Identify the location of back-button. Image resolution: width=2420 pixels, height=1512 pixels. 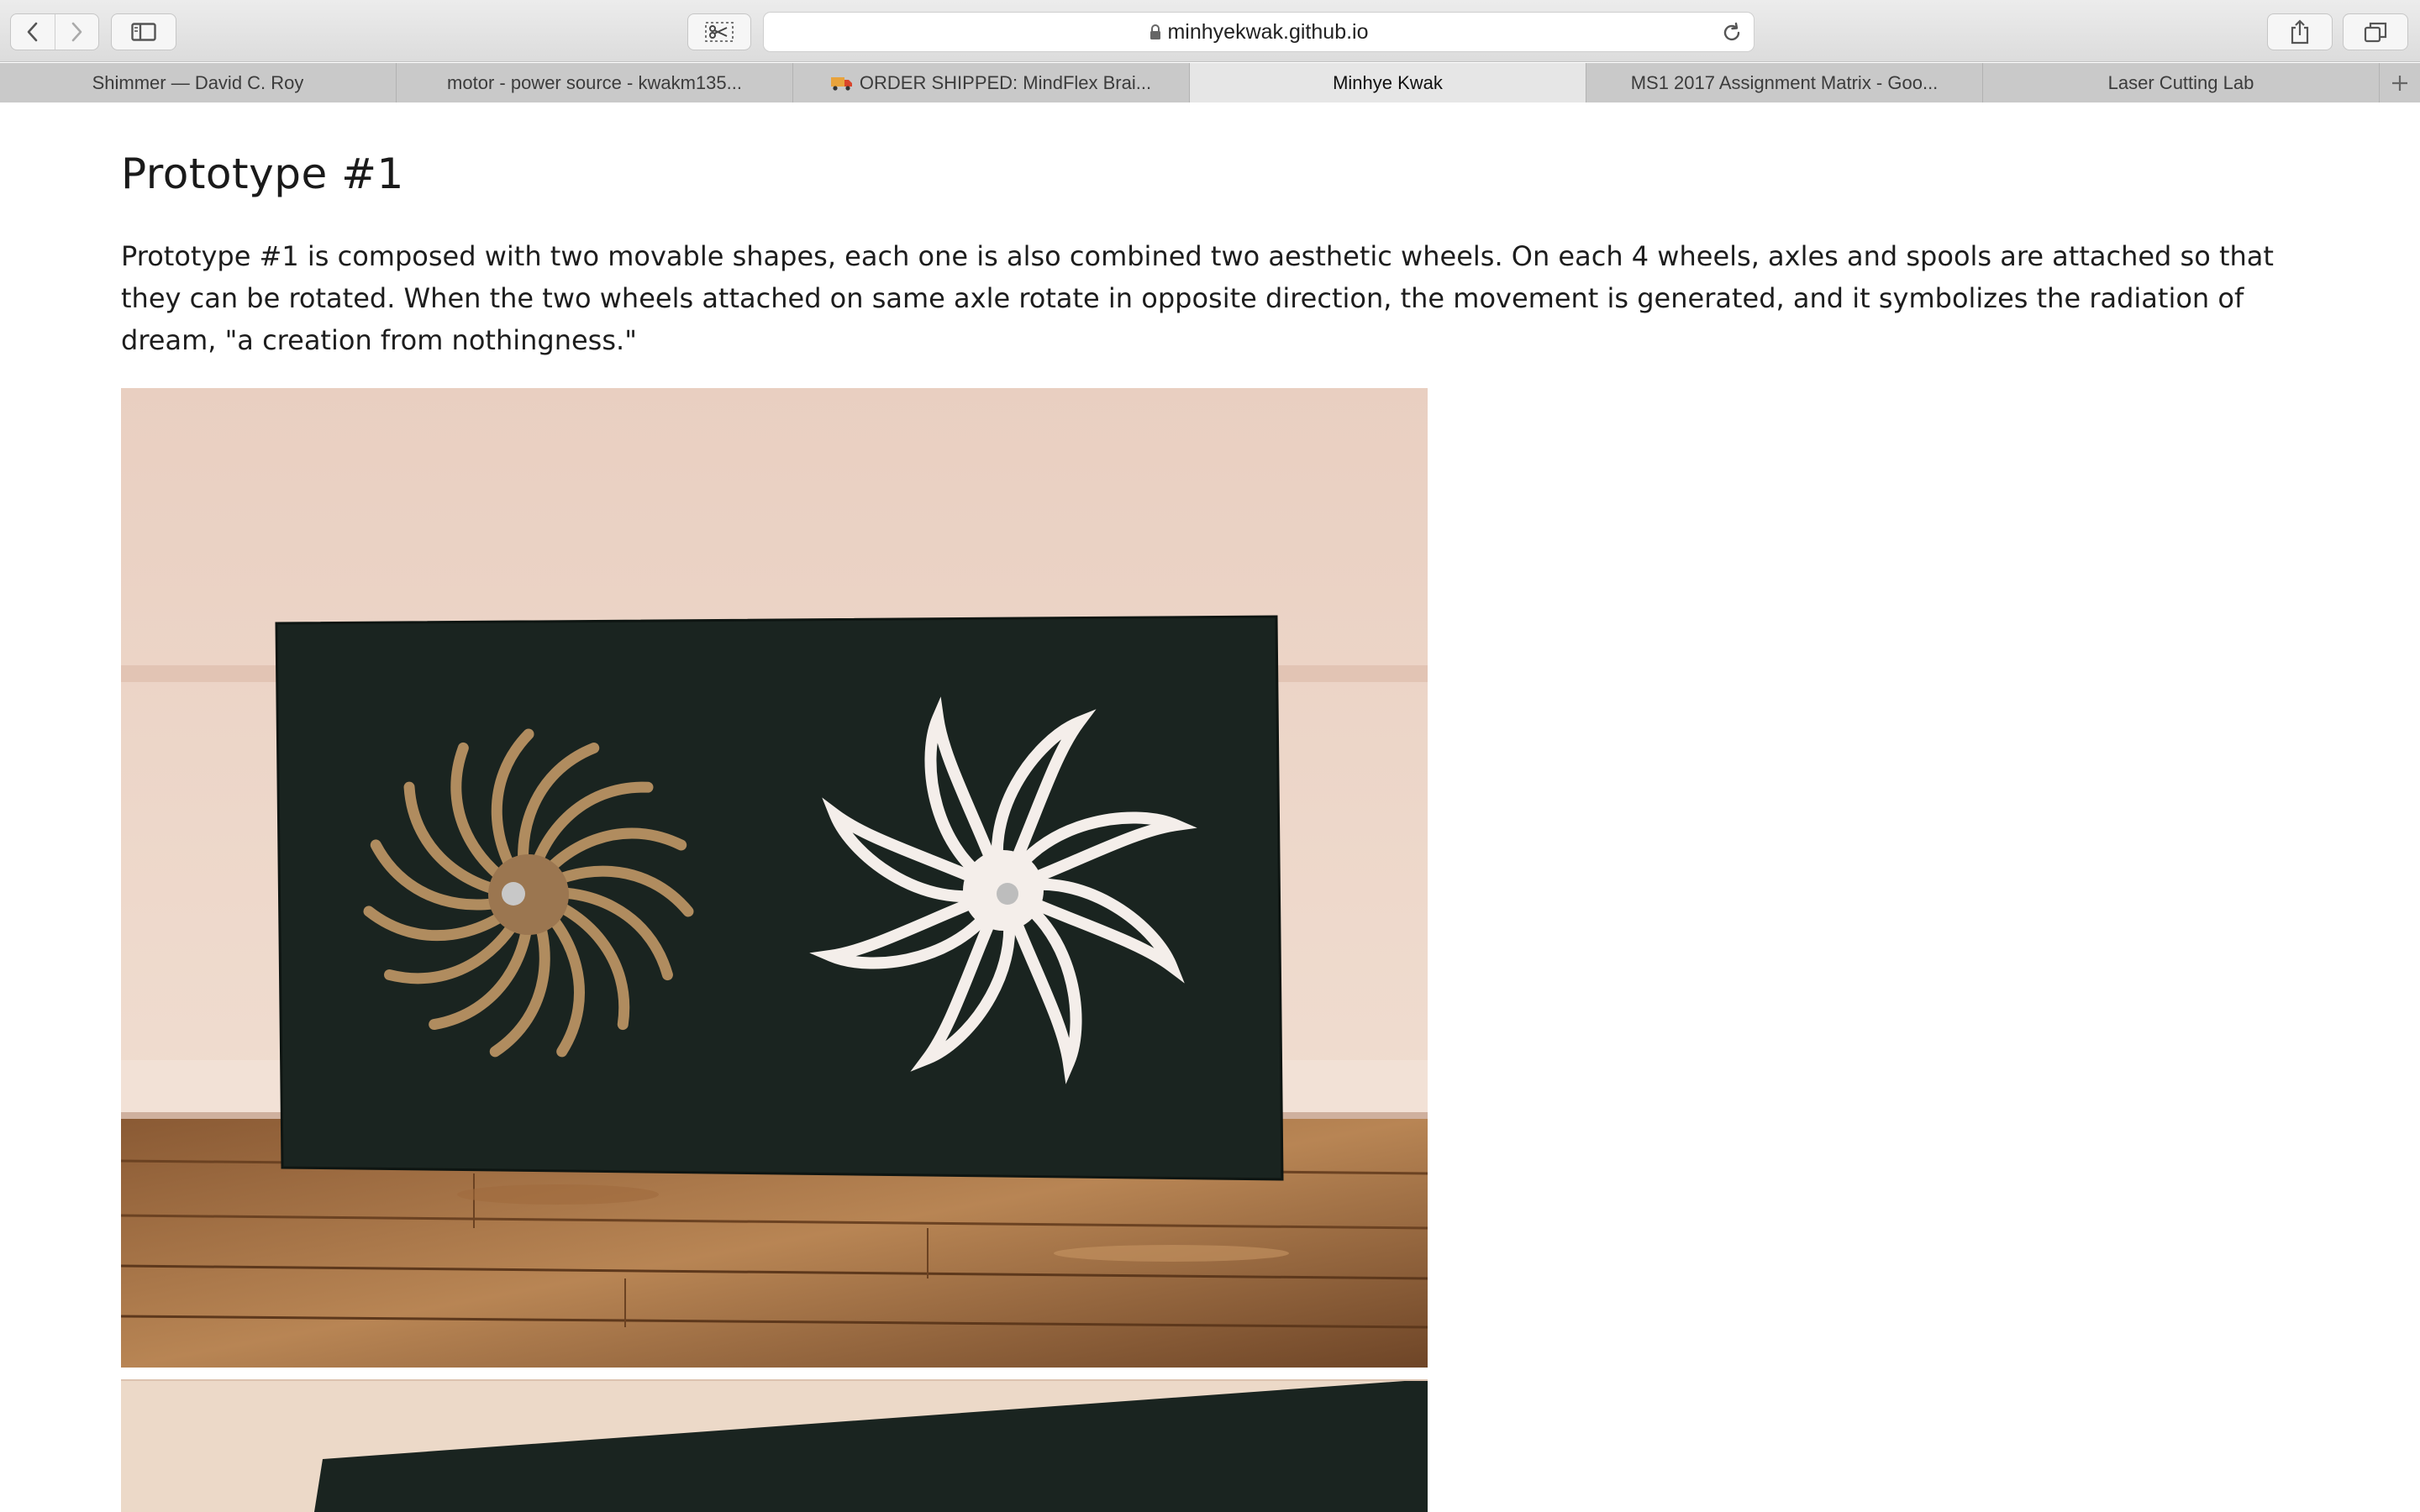
(33, 32).